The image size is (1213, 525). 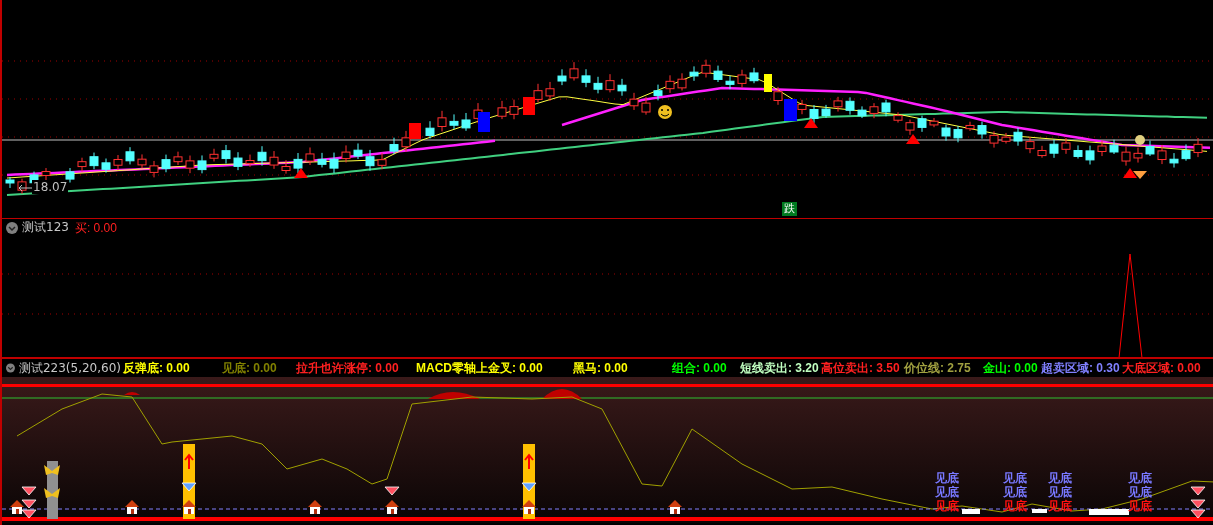 I want to click on bar-block, so click(x=1039, y=511).